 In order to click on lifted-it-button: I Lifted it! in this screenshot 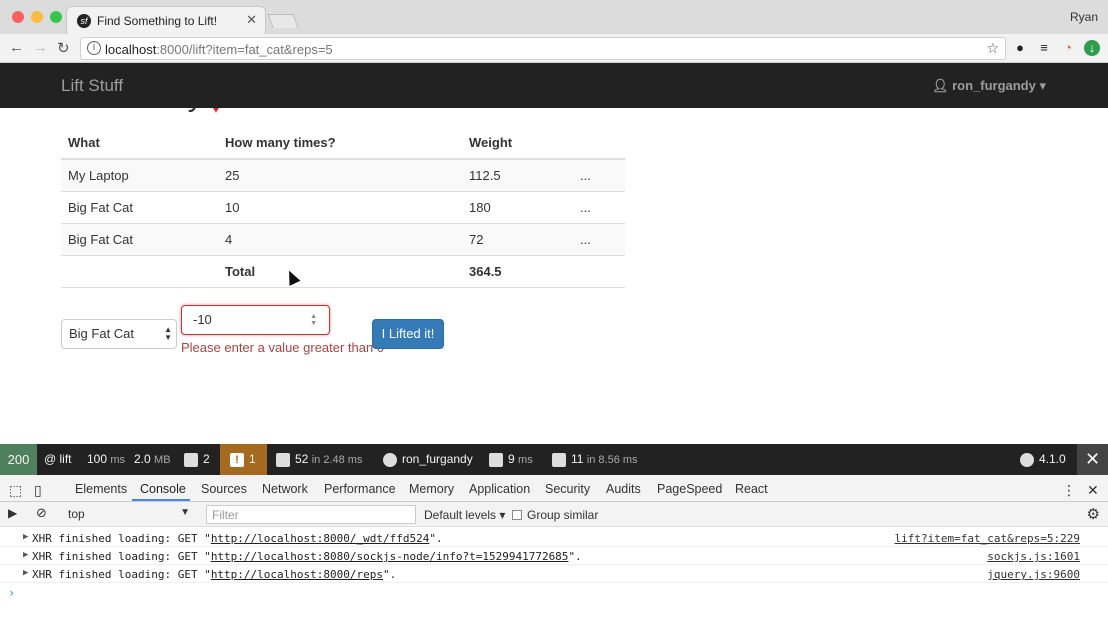, I will do `click(408, 334)`.